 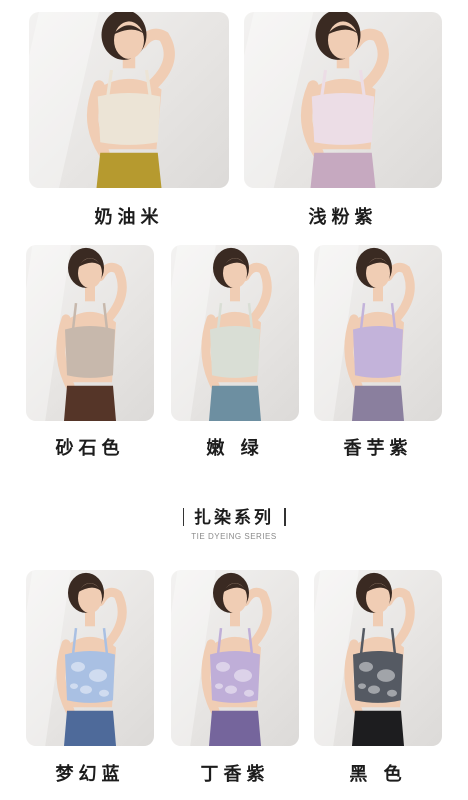 I want to click on product-photo-dreamy-blue, so click(x=90, y=658).